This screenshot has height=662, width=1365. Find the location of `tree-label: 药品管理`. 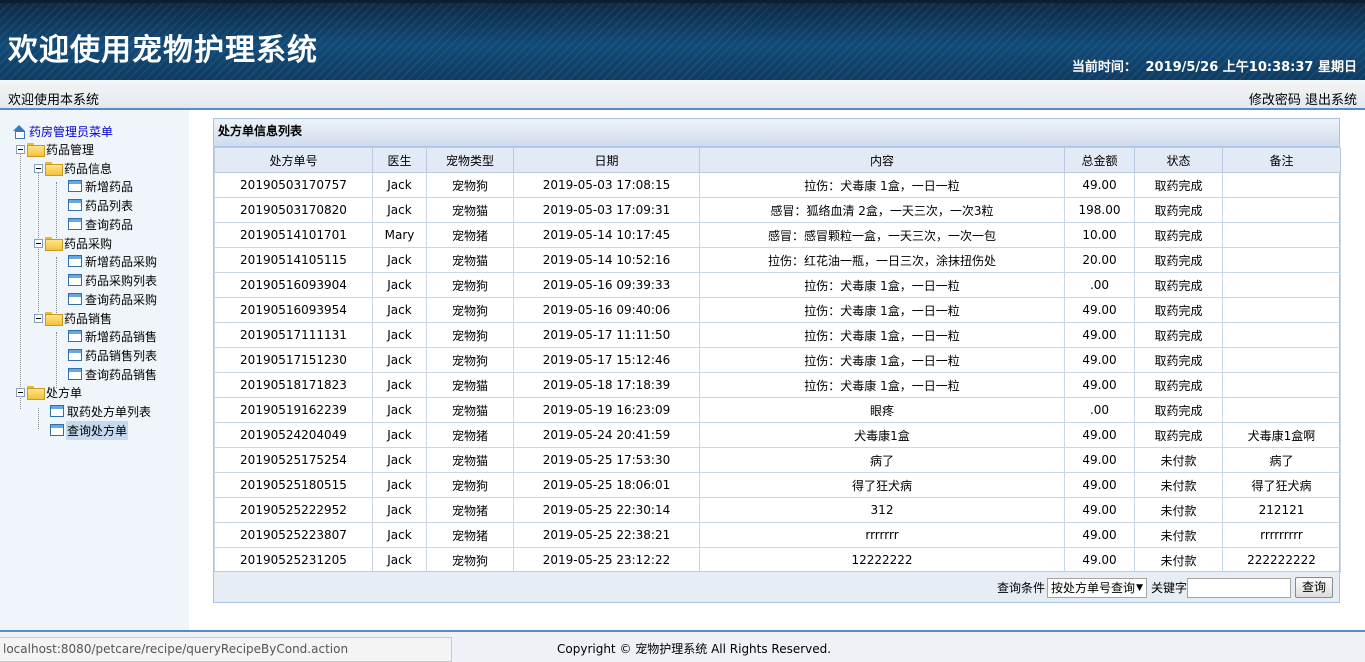

tree-label: 药品管理 is located at coordinates (70, 149).